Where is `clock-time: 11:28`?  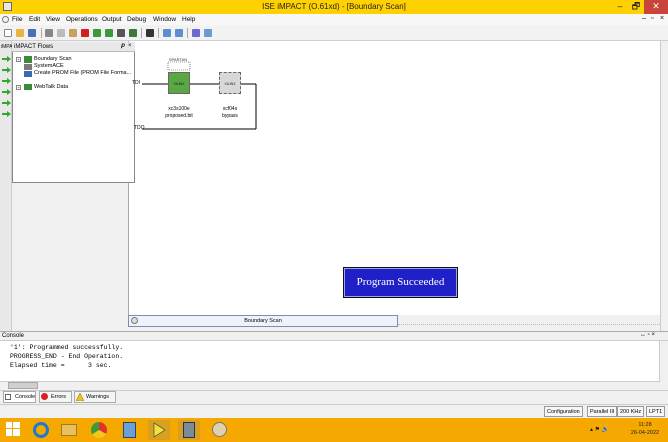 clock-time: 11:28 is located at coordinates (645, 425).